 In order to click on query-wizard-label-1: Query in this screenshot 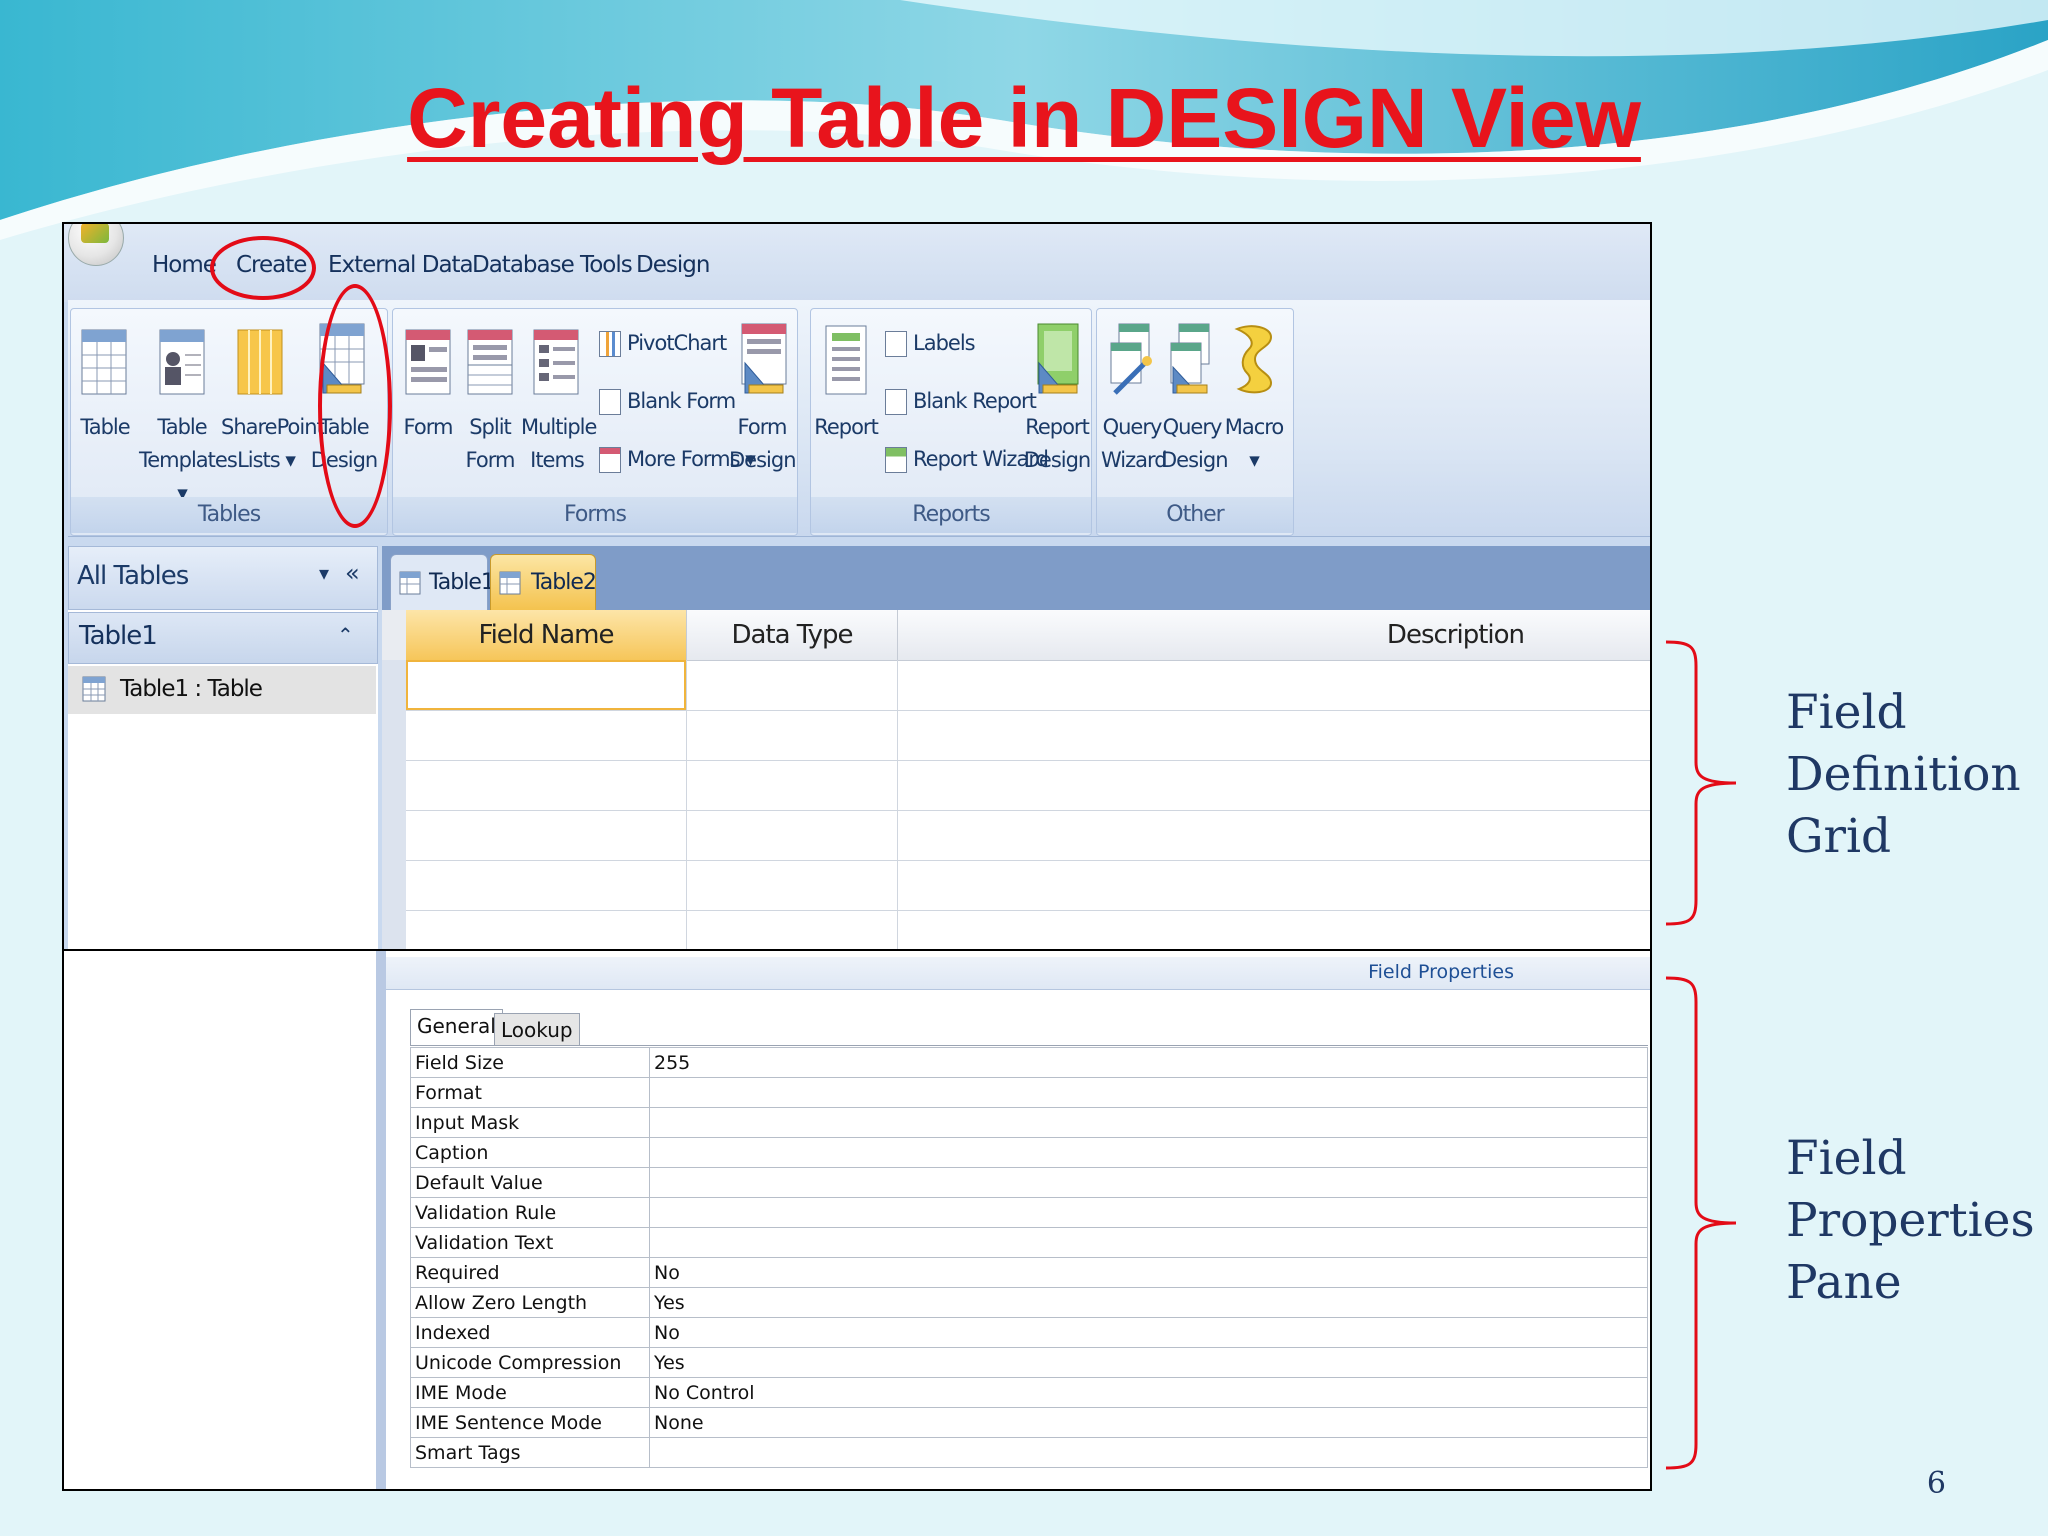, I will do `click(1132, 427)`.